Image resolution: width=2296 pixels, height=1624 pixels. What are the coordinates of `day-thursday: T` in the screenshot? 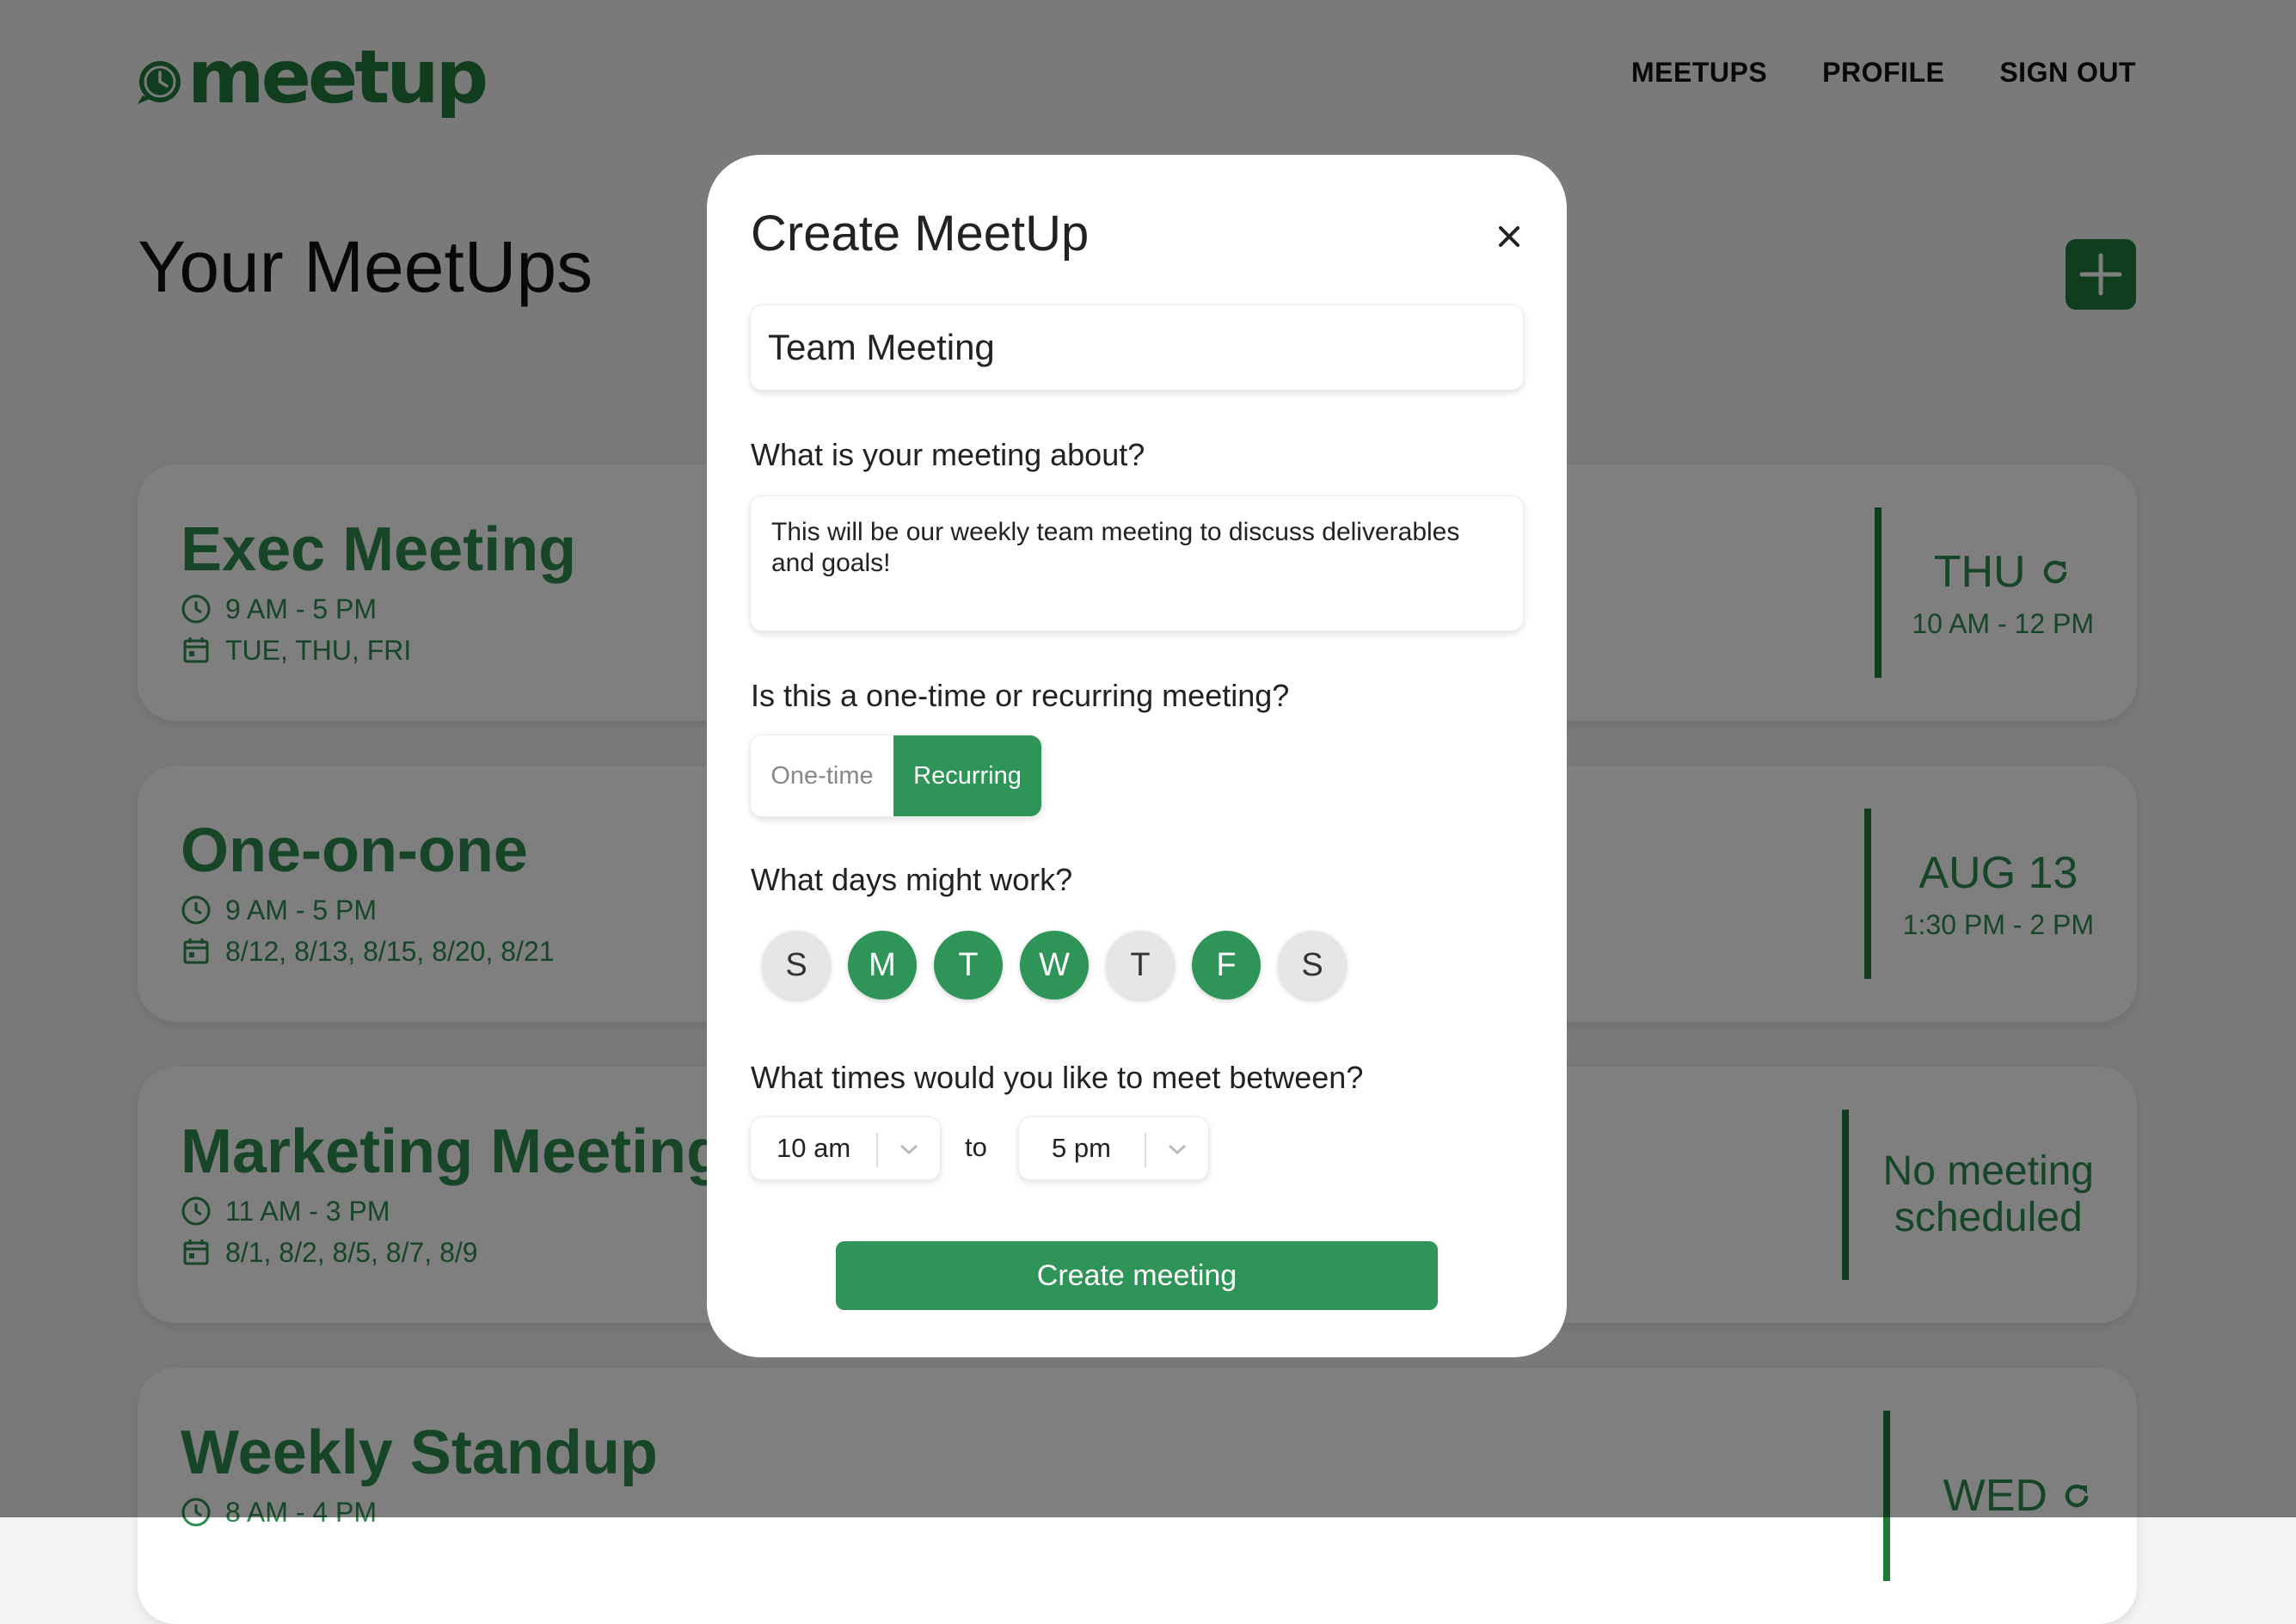 It's located at (1140, 965).